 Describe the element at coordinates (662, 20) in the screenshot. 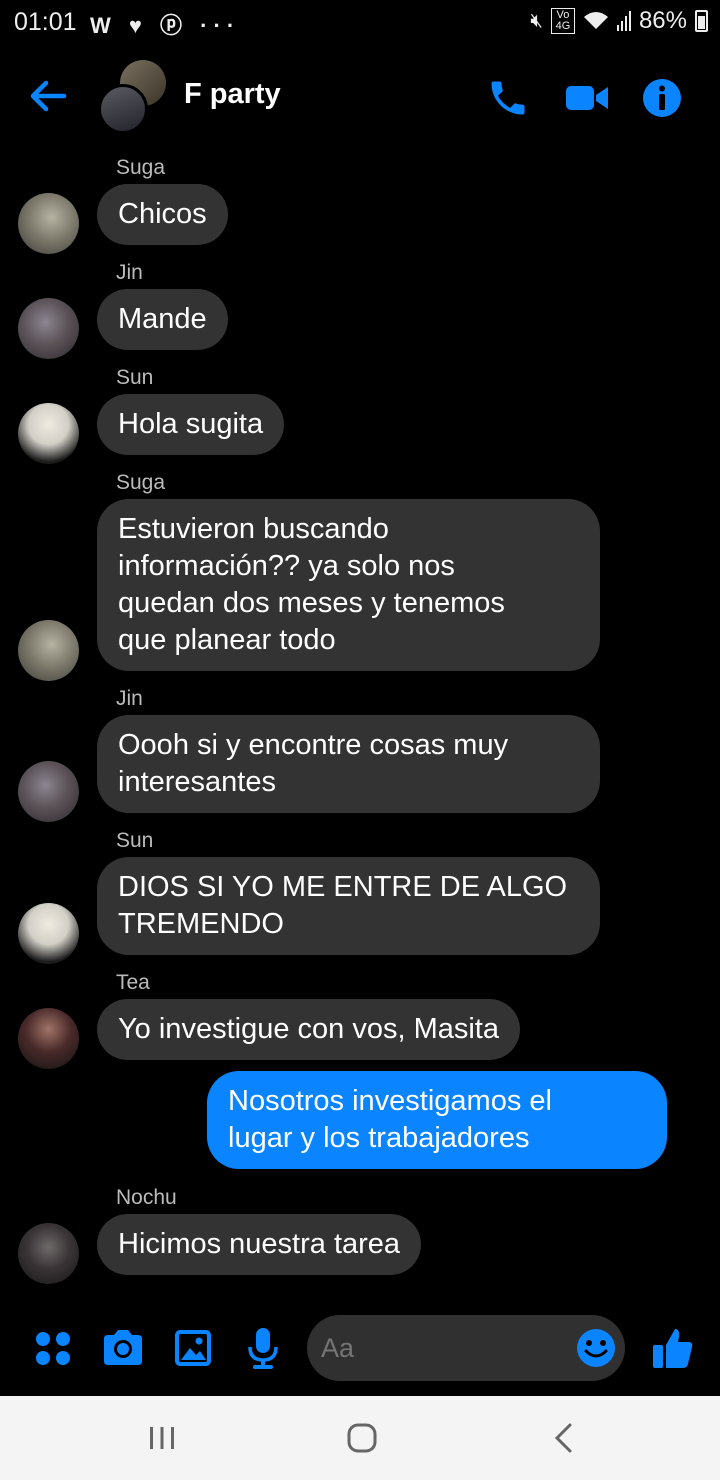

I see `battery-percent: 86%` at that location.